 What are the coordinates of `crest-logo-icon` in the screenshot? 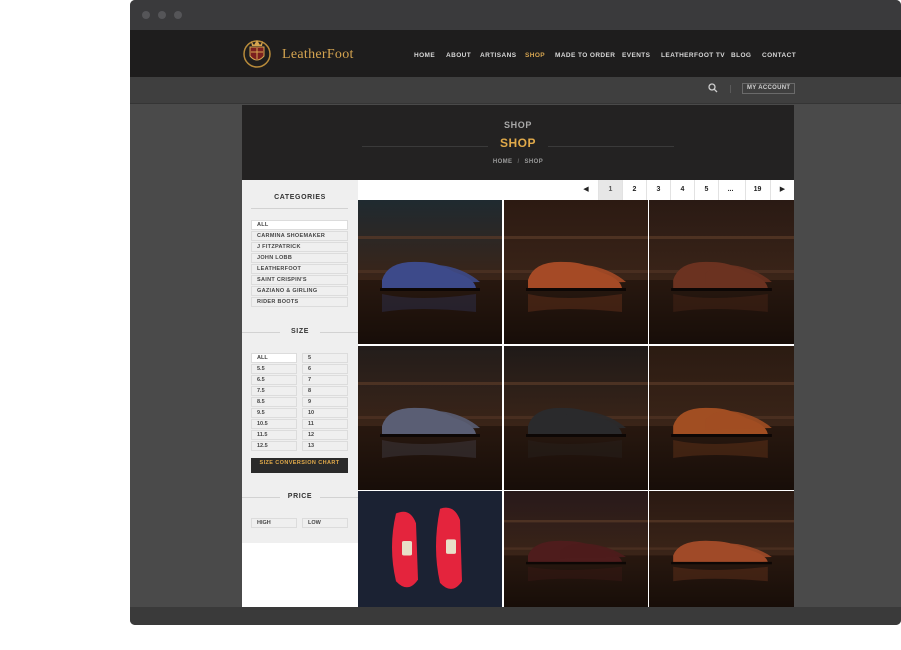 It's located at (257, 53).